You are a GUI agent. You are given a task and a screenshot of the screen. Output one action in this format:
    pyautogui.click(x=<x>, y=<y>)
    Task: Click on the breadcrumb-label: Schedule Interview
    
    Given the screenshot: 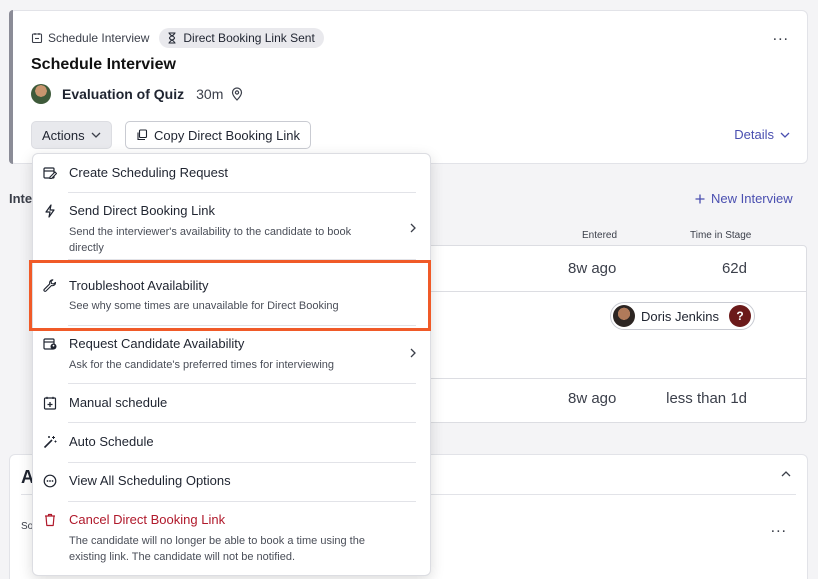 What is the action you would take?
    pyautogui.click(x=99, y=38)
    